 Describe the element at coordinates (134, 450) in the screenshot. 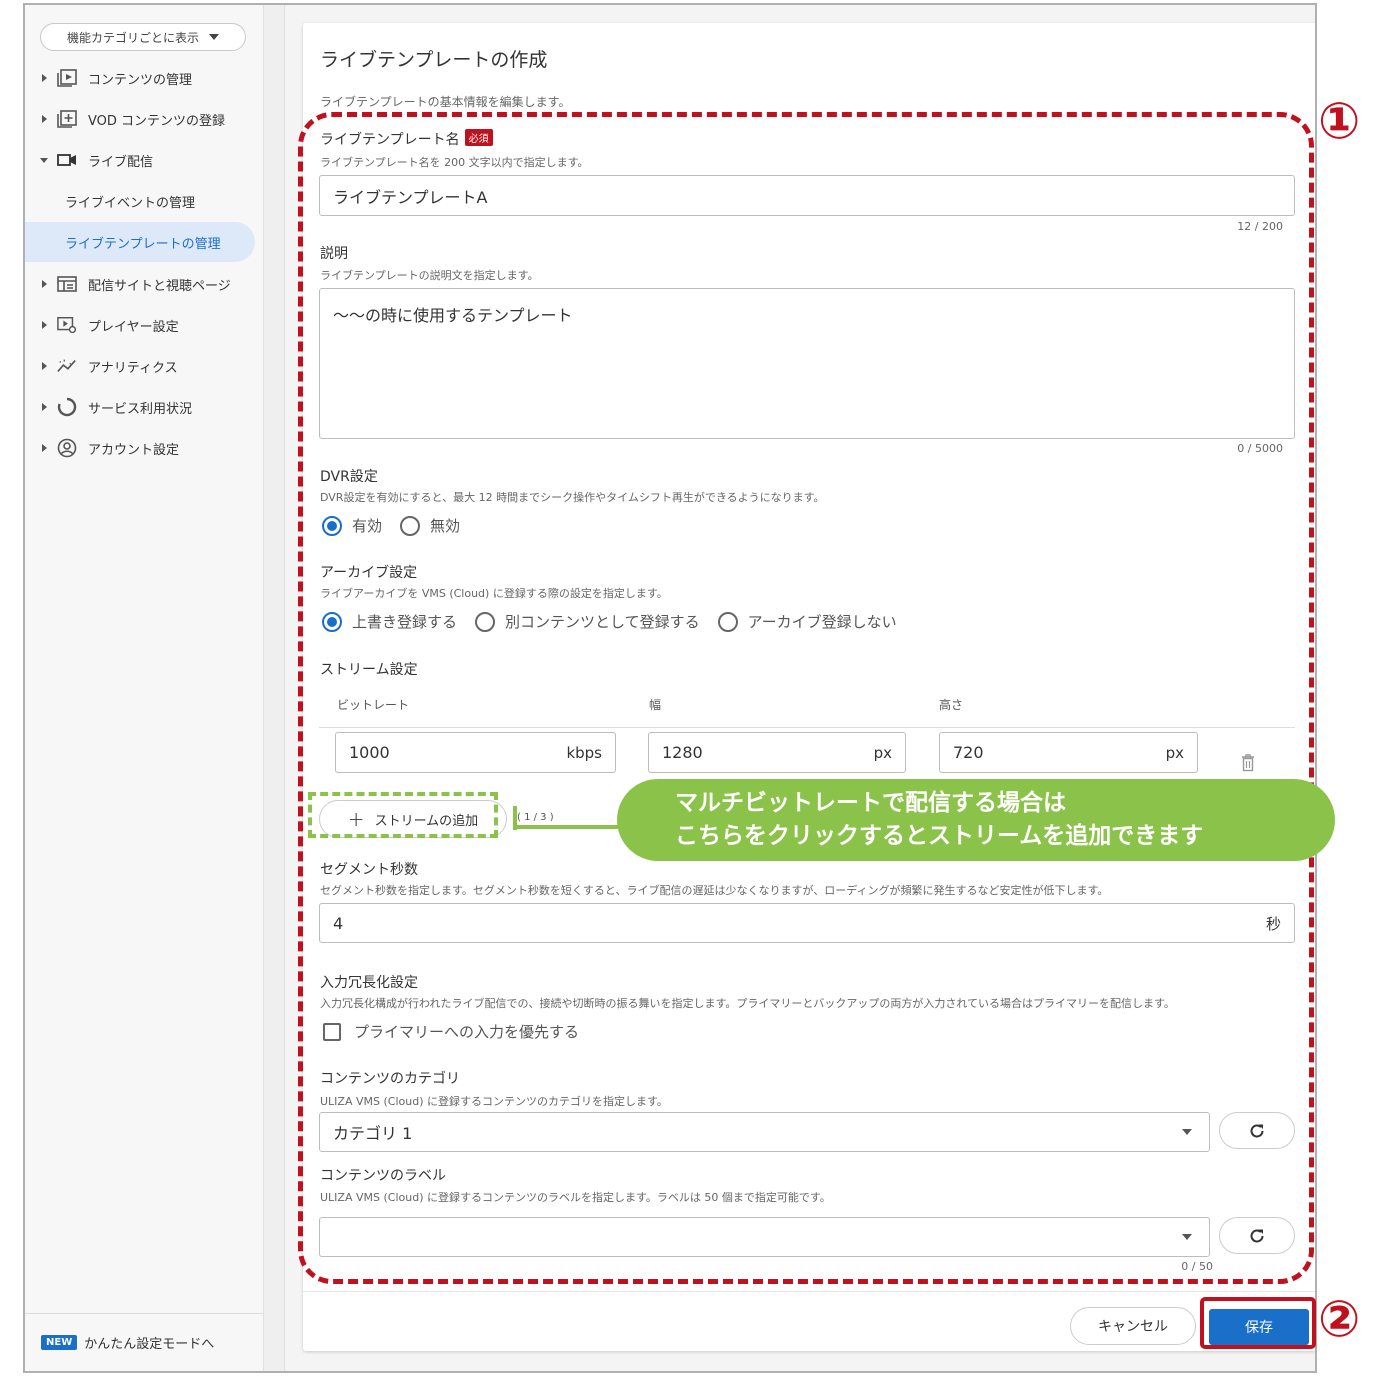

I see `sidebar-item-label: アカウント設定` at that location.